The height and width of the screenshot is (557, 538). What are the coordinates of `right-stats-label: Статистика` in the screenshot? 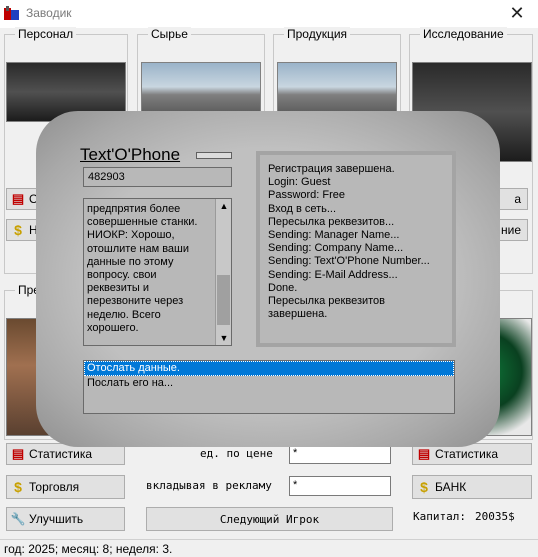 It's located at (467, 454).